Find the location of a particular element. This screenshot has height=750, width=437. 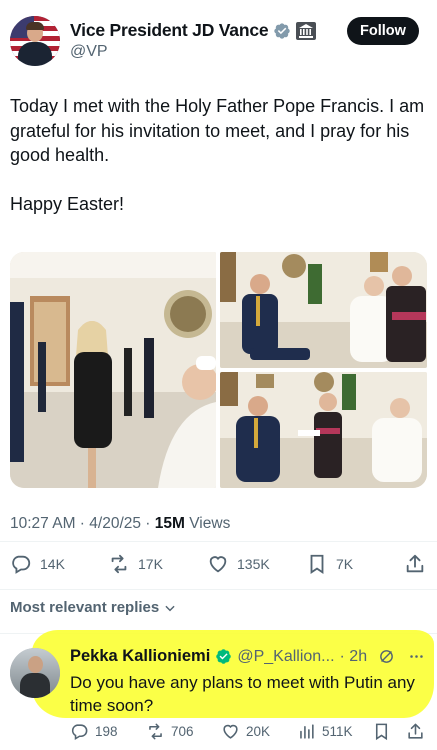

reply-avatar-face is located at coordinates (35, 664).